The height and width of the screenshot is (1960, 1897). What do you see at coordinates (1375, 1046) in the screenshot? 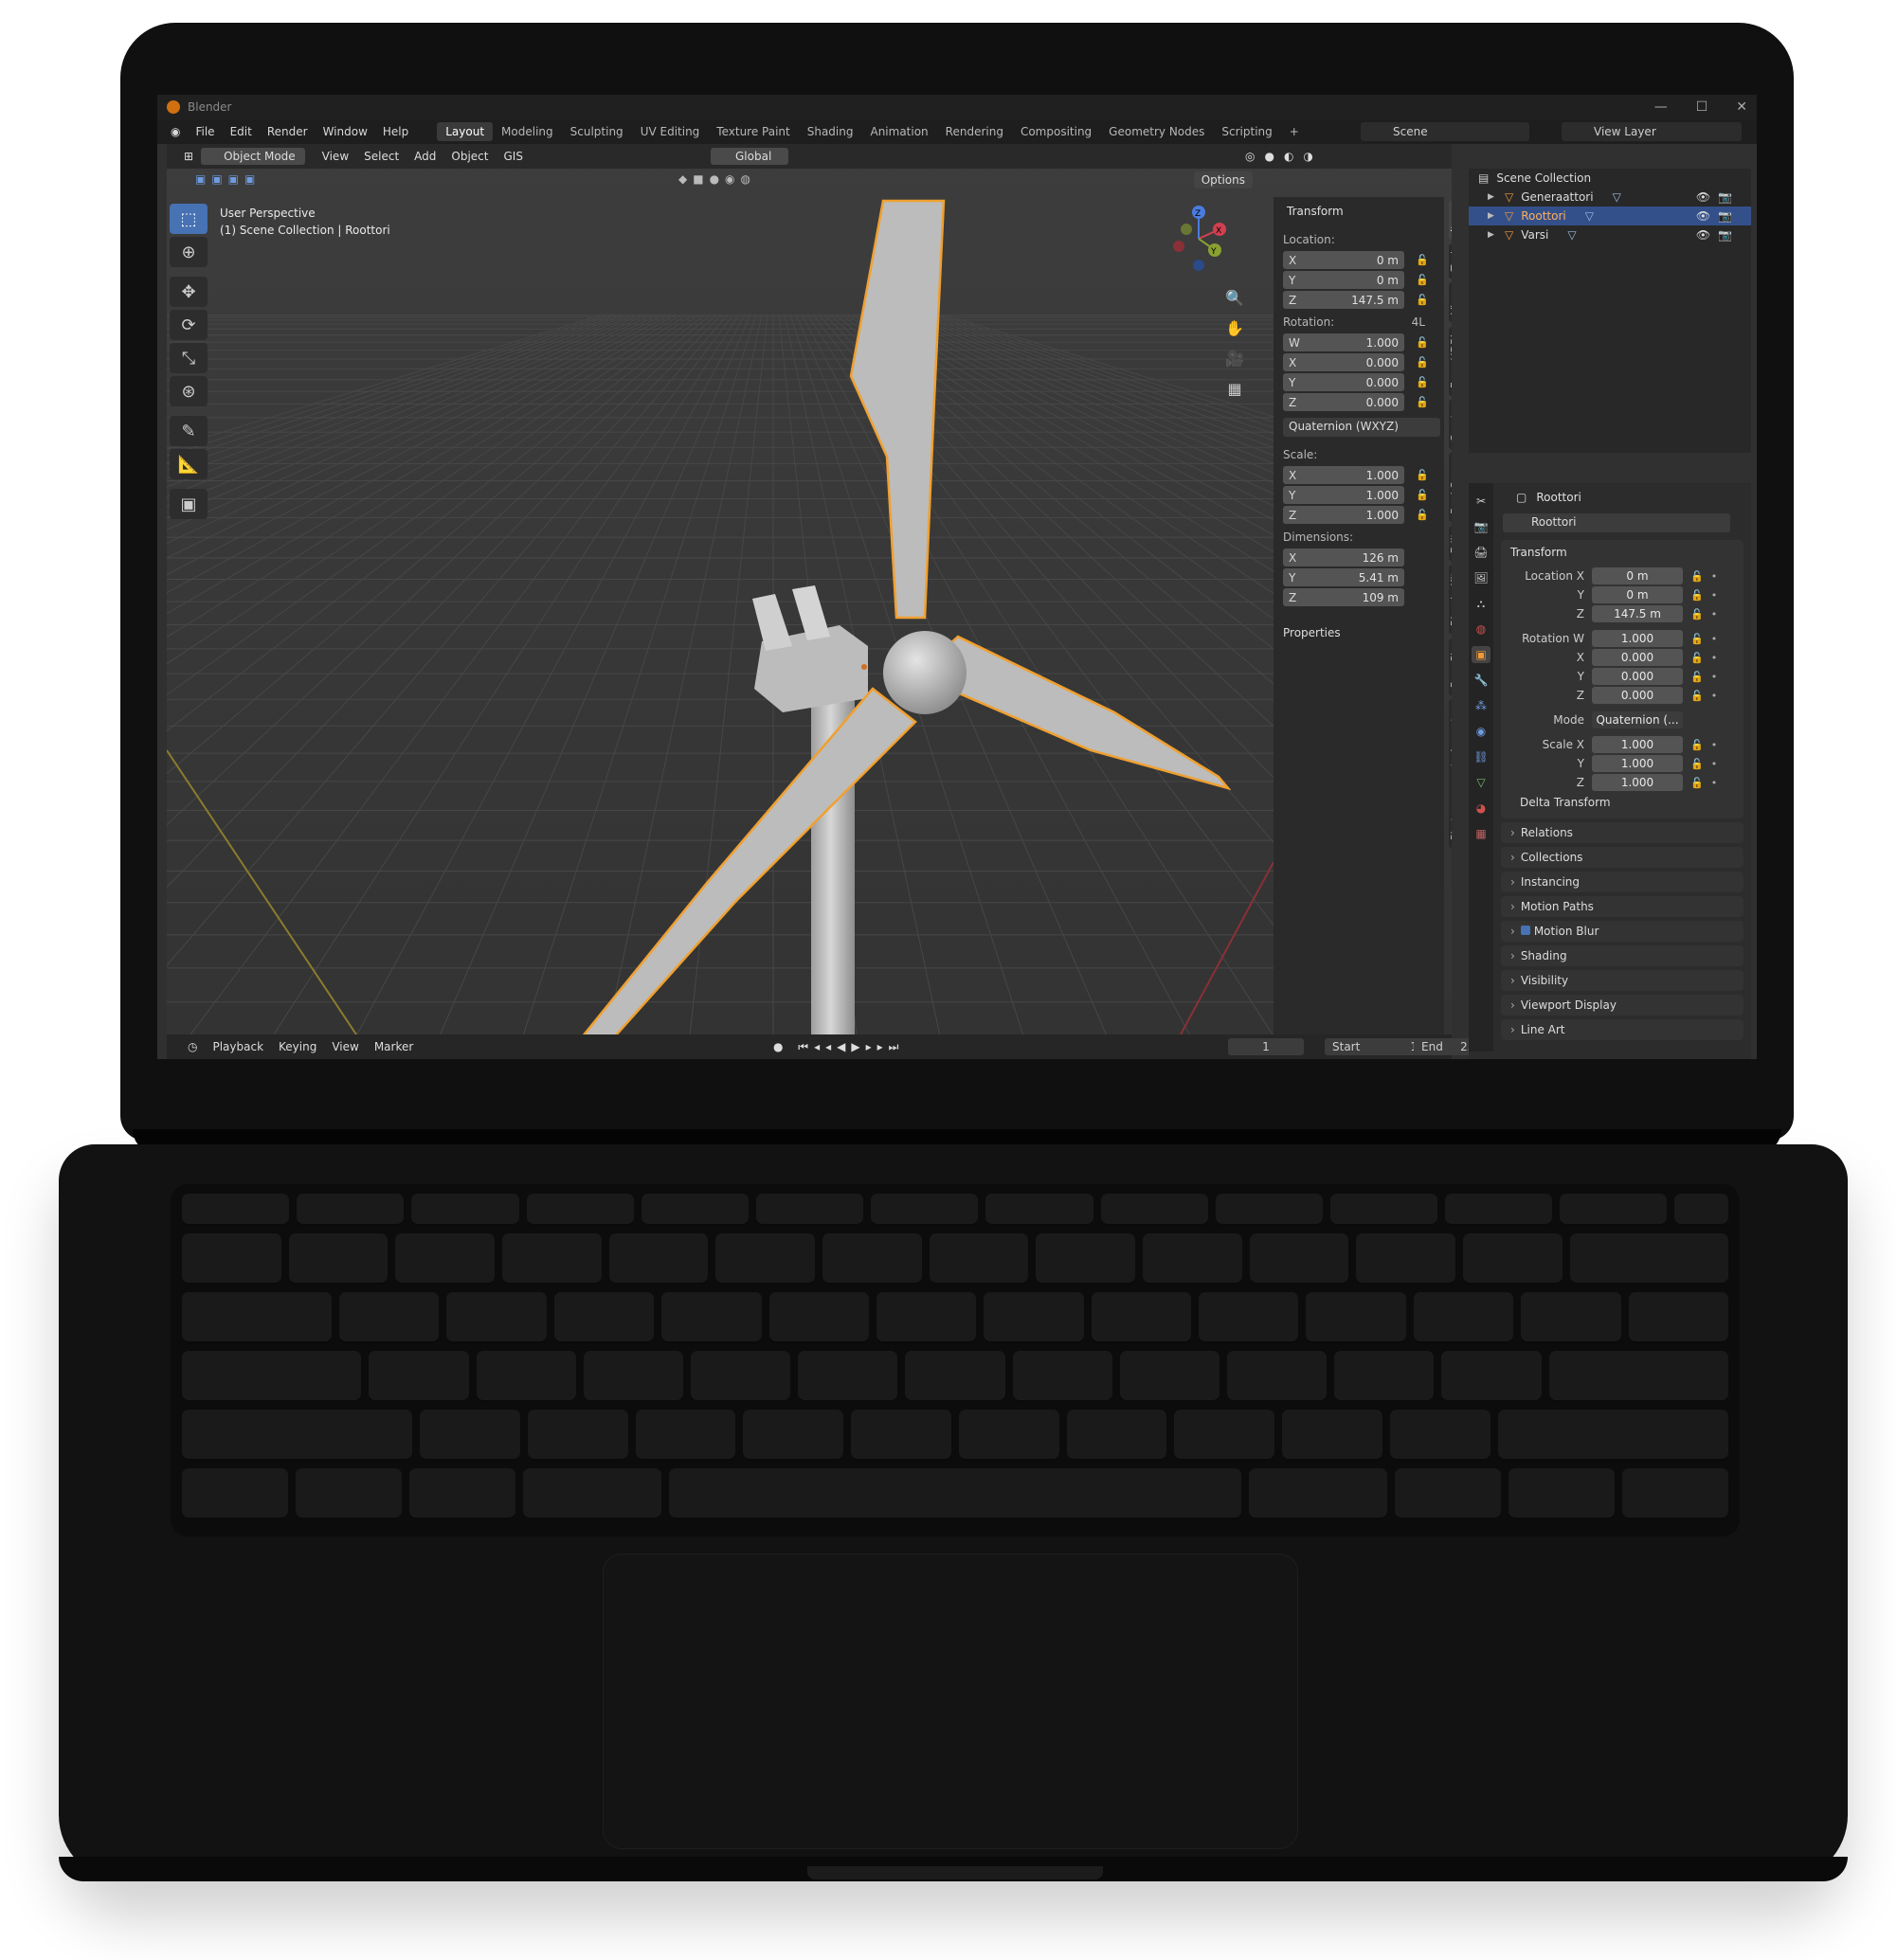
I see `frame-start-field: Start 1` at bounding box center [1375, 1046].